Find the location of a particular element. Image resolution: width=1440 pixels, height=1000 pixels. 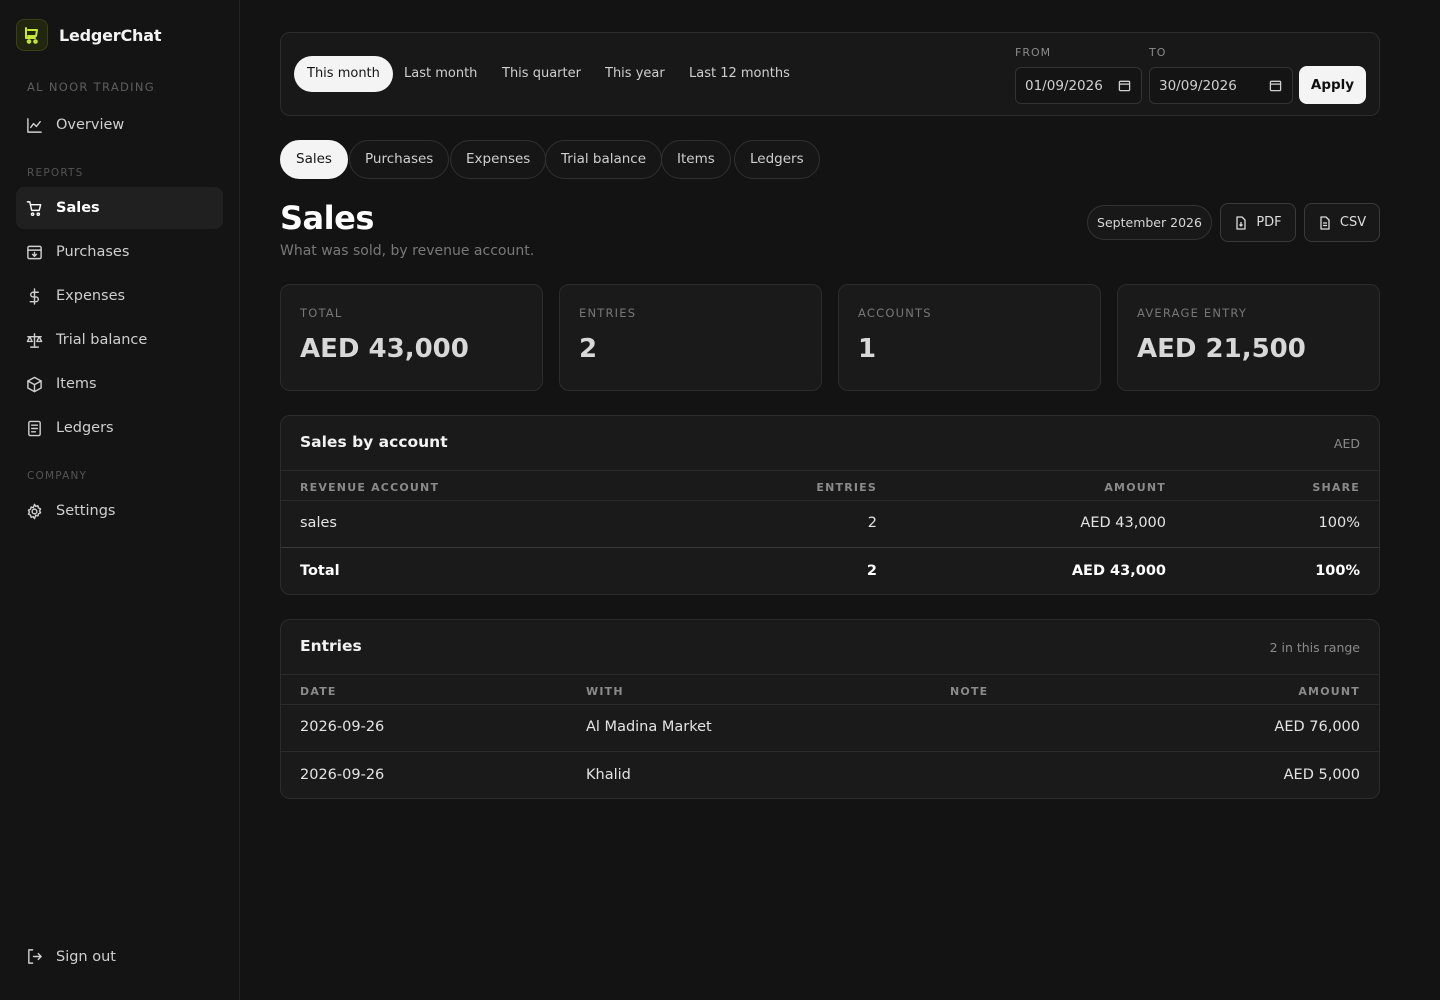

range-this-month: This month is located at coordinates (343, 74).